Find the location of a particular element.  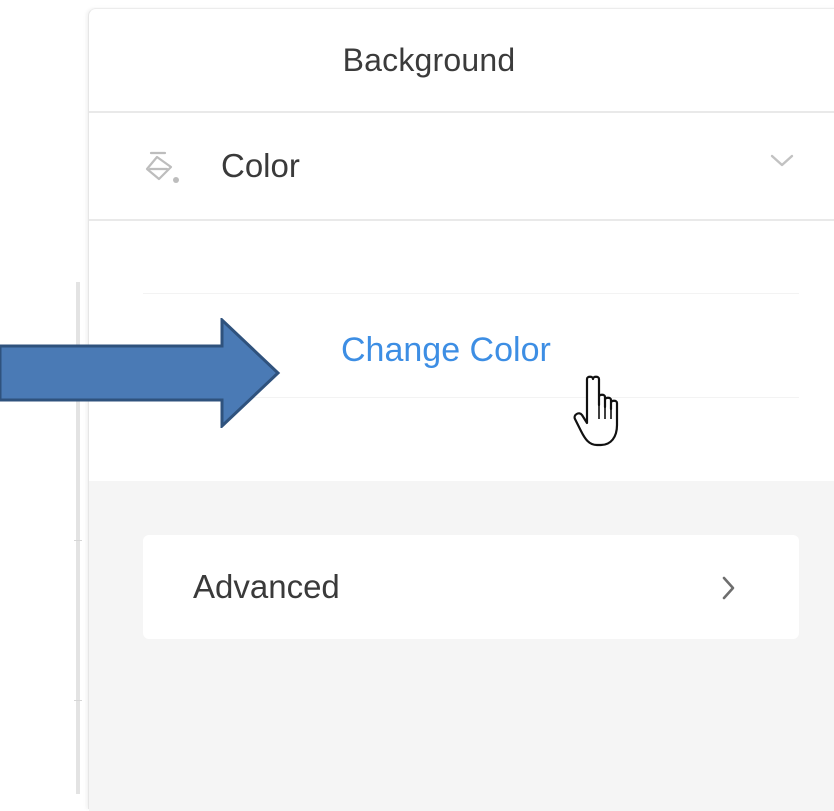

chevron-right-icon is located at coordinates (728, 588).